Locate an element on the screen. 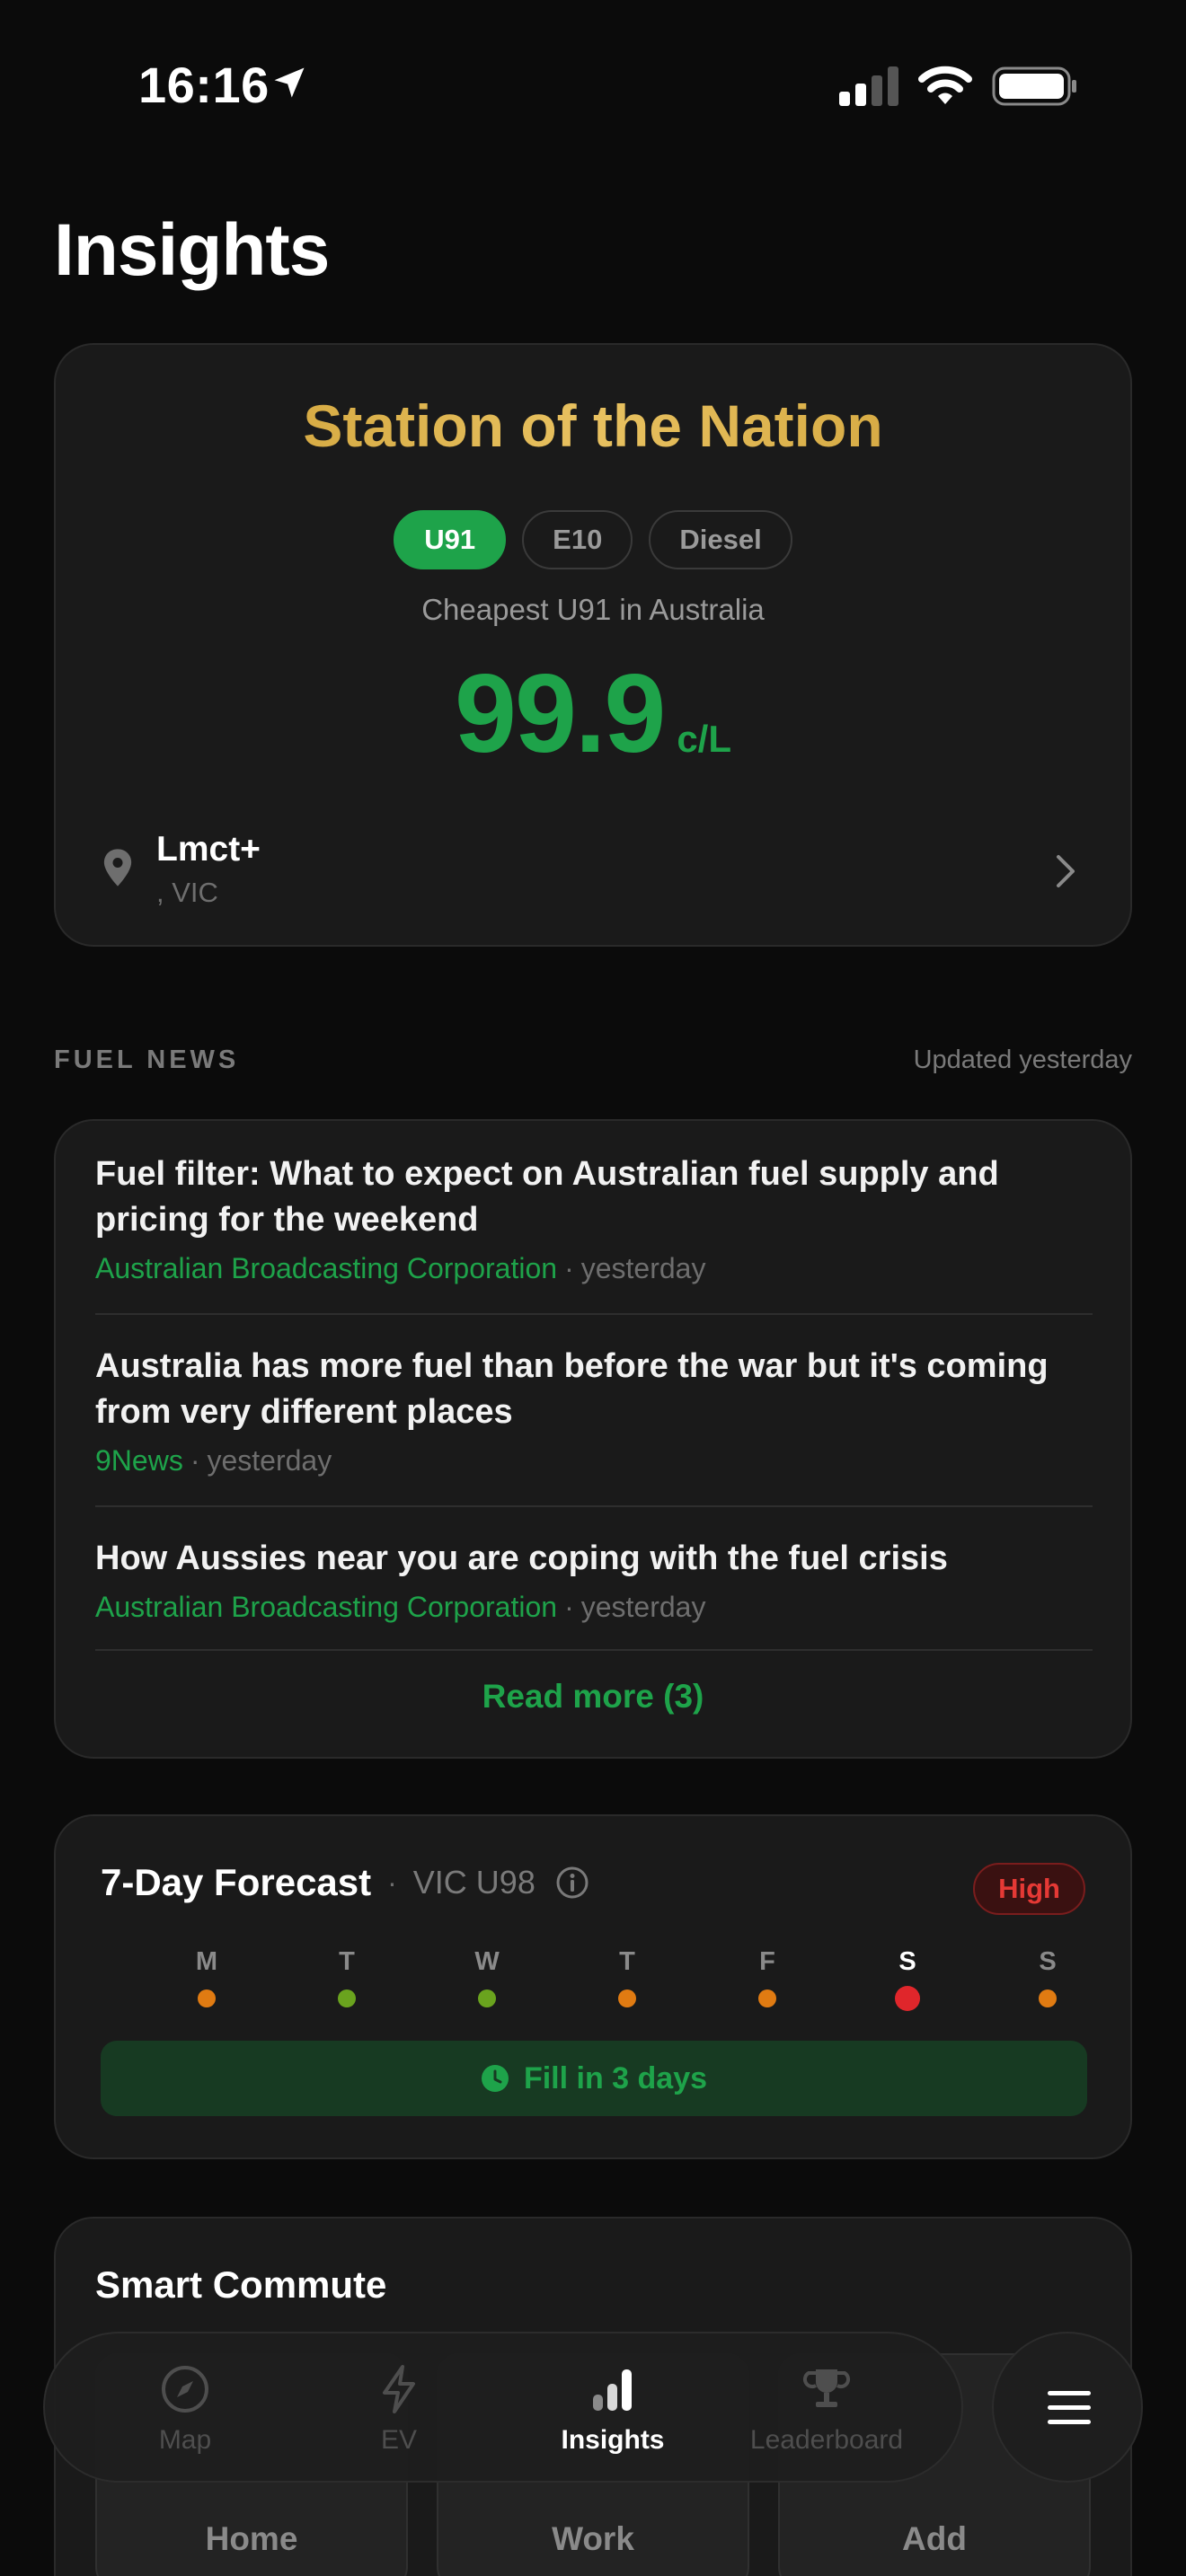 Image resolution: width=1186 pixels, height=2576 pixels. fill-advice-text: Fill in 3 days is located at coordinates (615, 2077).